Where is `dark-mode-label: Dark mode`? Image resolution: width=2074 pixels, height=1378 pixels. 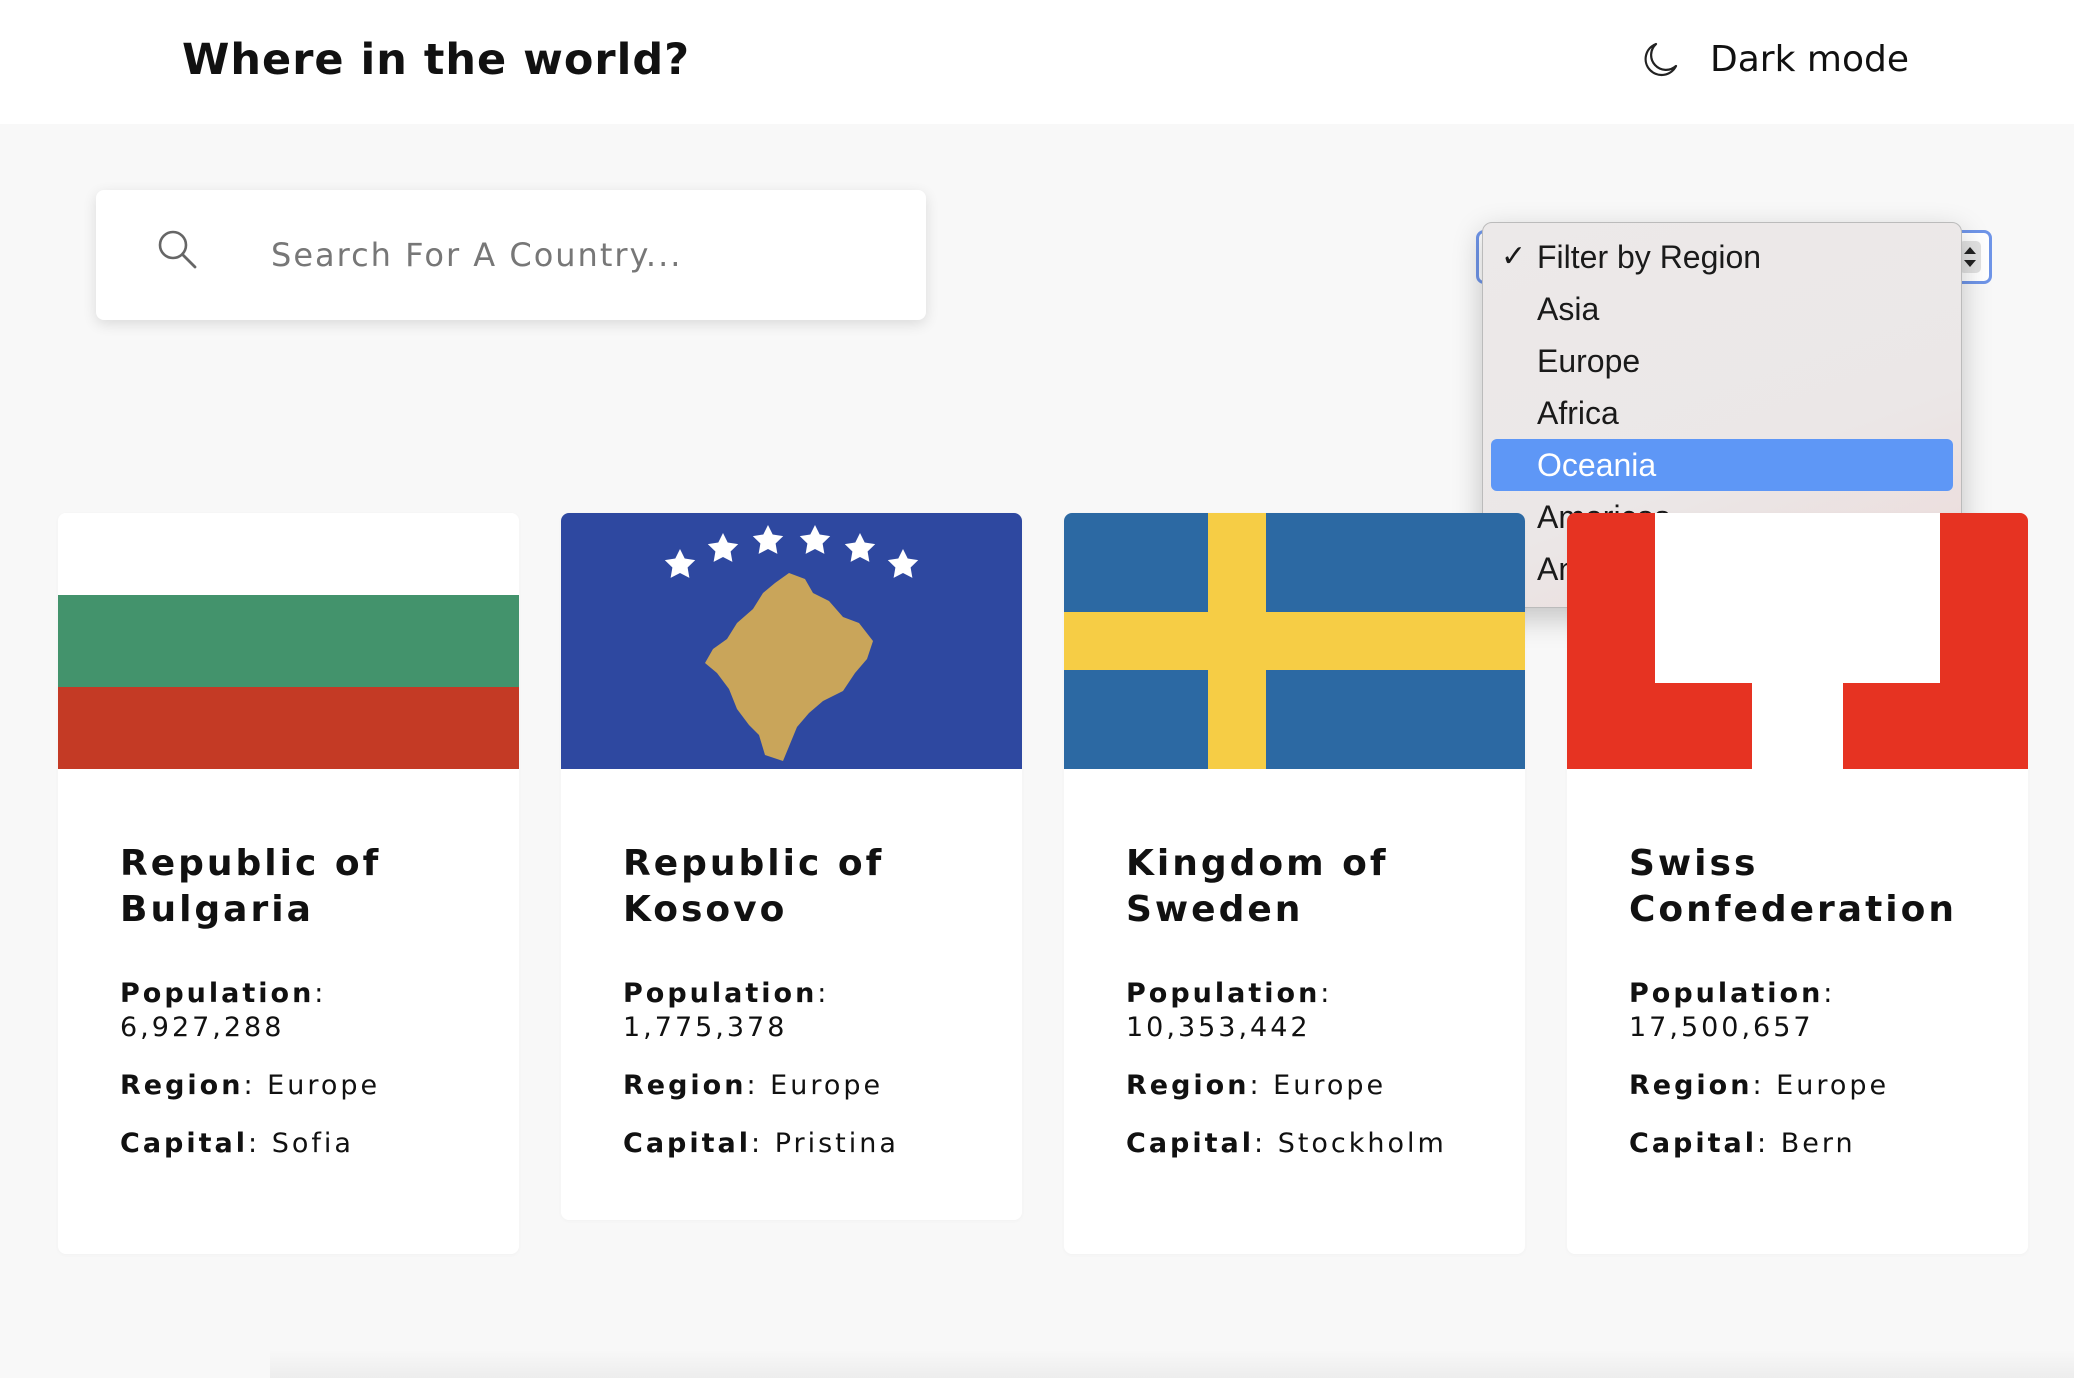
dark-mode-label: Dark mode is located at coordinates (1809, 59).